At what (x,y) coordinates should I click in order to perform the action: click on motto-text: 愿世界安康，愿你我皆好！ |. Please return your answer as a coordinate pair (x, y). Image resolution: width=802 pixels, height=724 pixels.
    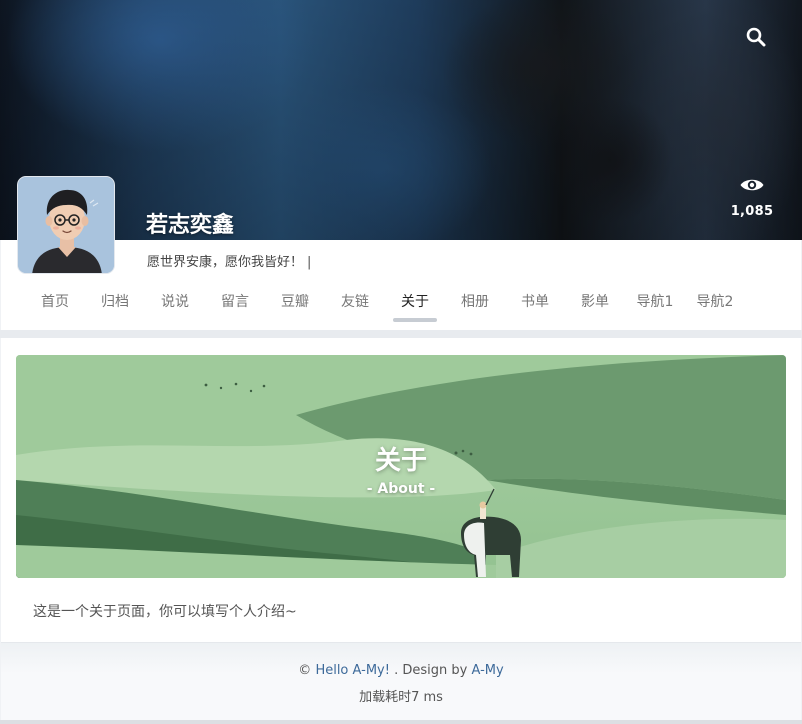
    Looking at the image, I should click on (229, 260).